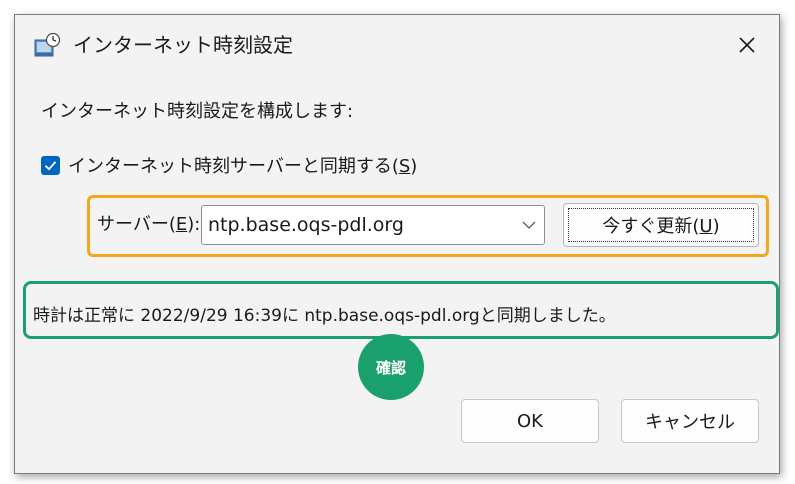  What do you see at coordinates (397, 45) in the screenshot?
I see `title-bar: インターネット時刻設定` at bounding box center [397, 45].